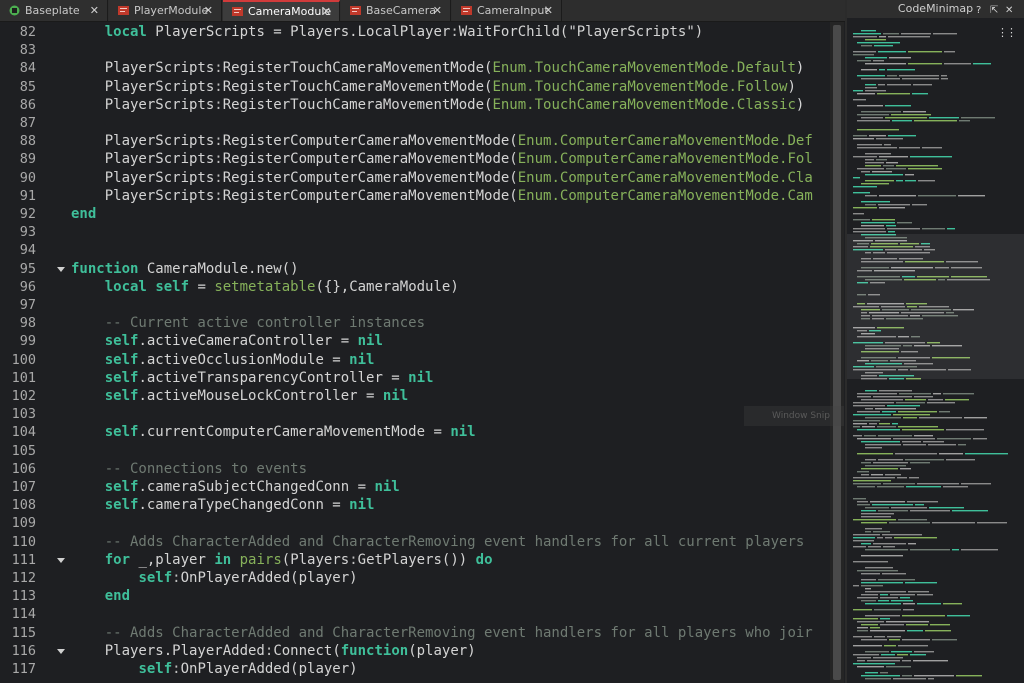 The image size is (1024, 683). What do you see at coordinates (507, 10) in the screenshot?
I see `tab-camerainput: CameraInput ✕` at bounding box center [507, 10].